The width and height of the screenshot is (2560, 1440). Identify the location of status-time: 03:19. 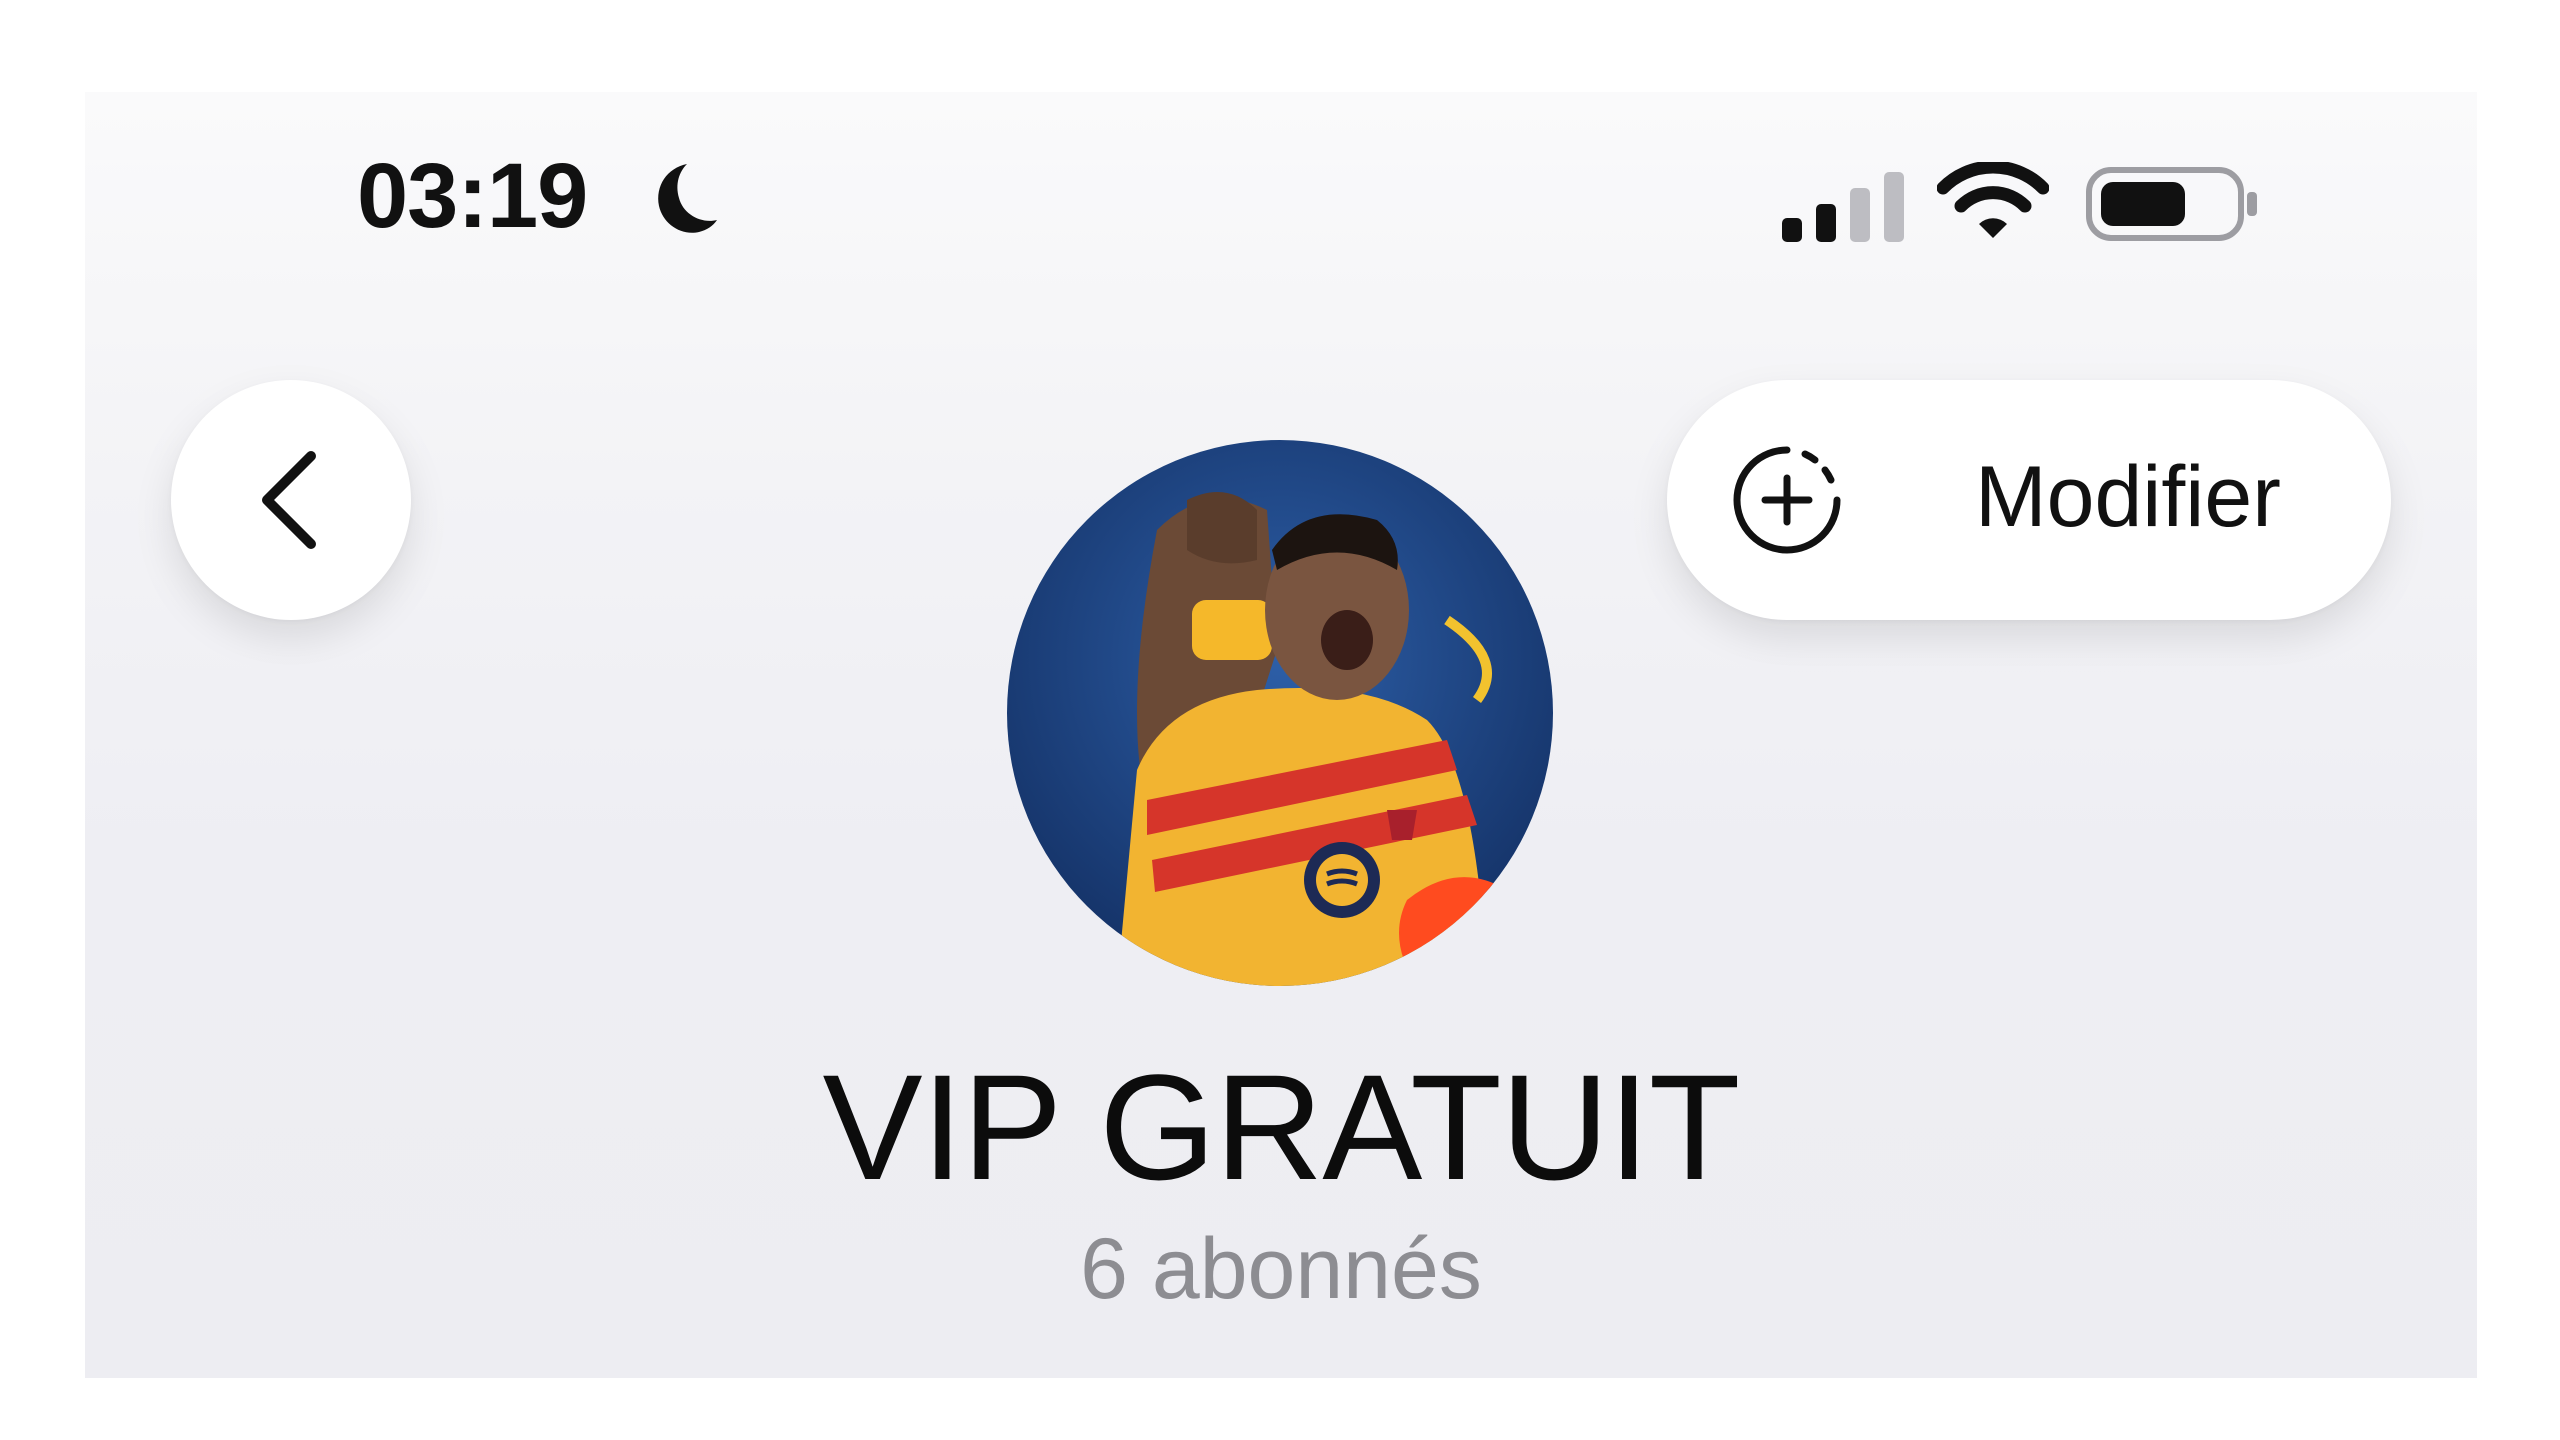
(472, 196).